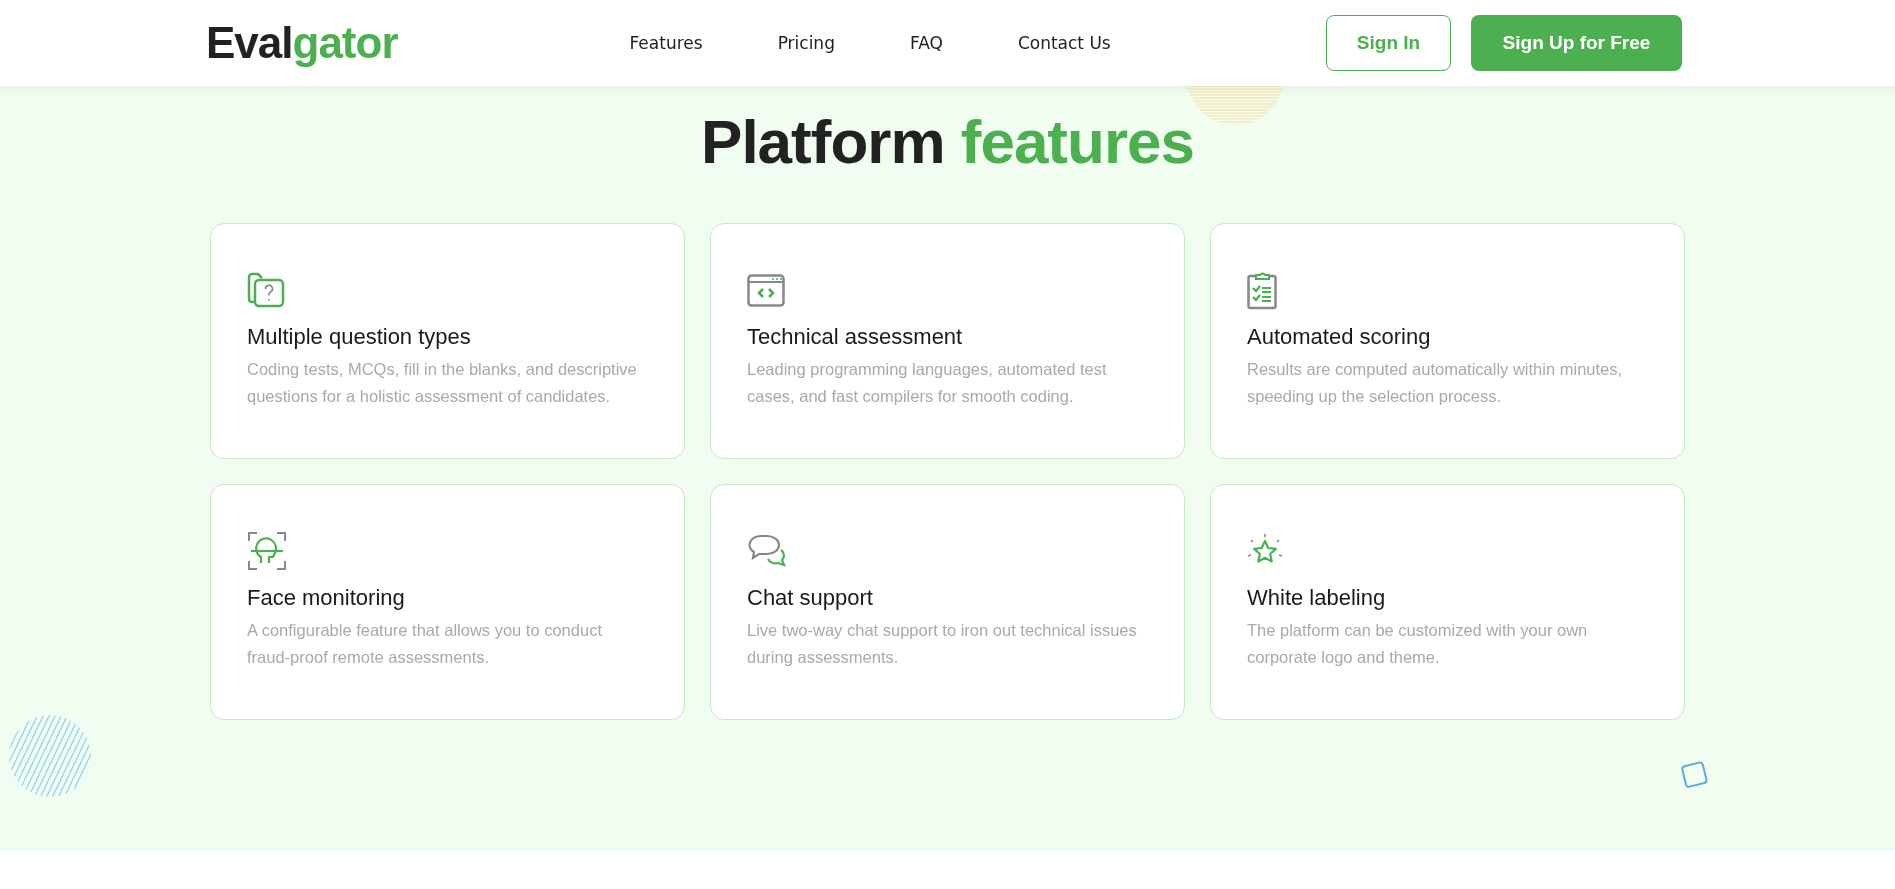 This screenshot has width=1895, height=889. Describe the element at coordinates (1317, 598) in the screenshot. I see `feature-title: White labeling` at that location.